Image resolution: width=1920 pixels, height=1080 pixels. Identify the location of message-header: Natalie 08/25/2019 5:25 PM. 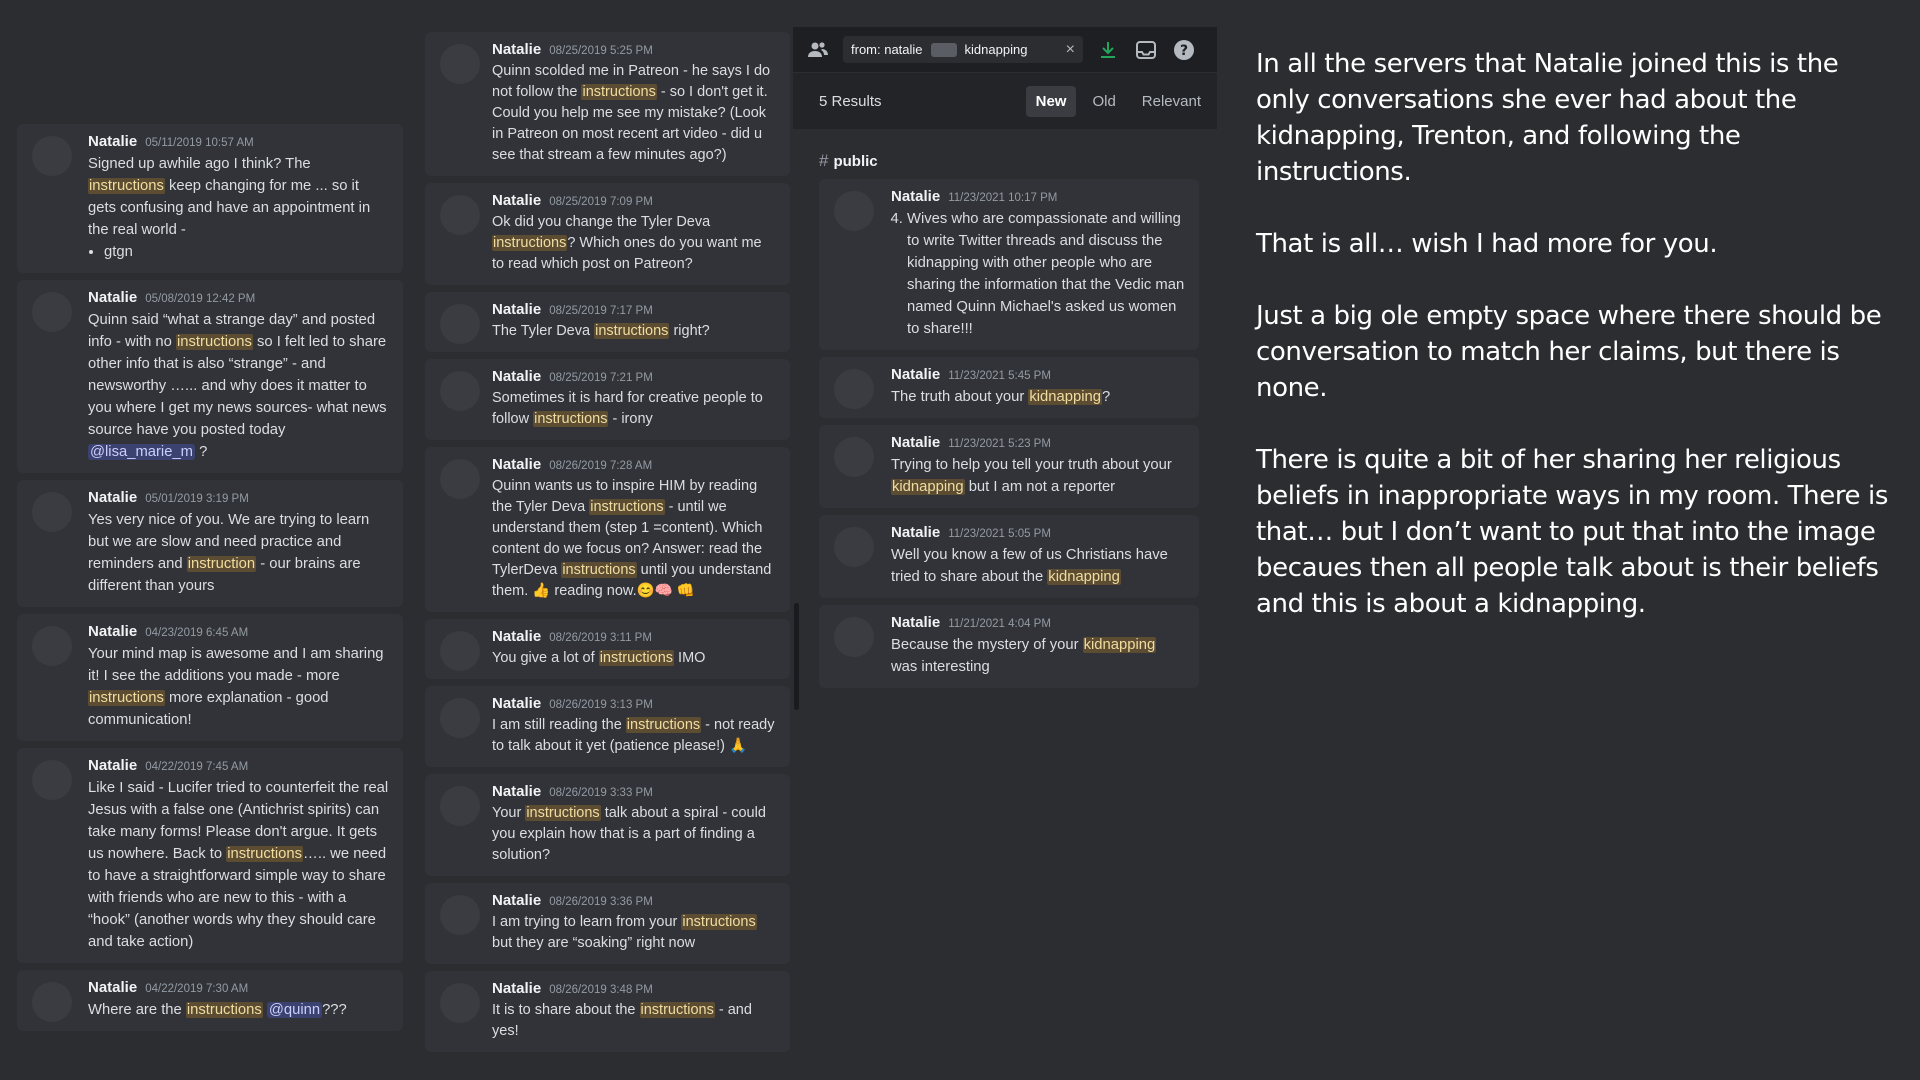
(634, 49).